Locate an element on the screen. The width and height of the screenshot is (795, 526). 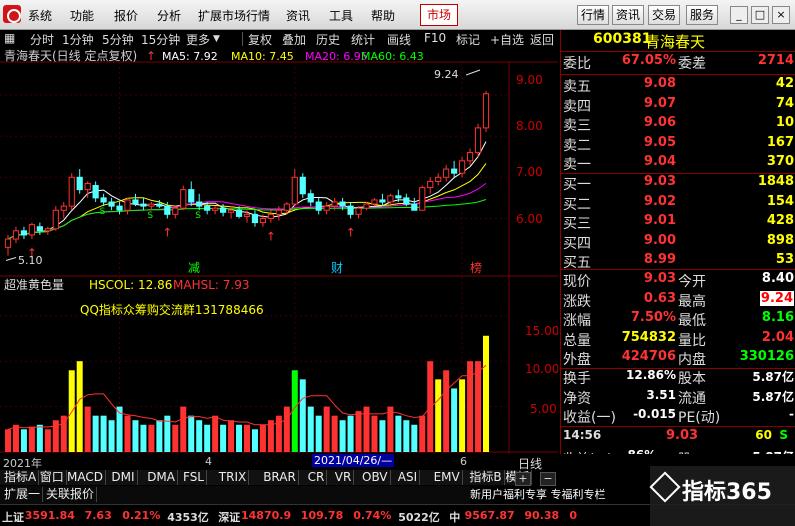
btn-jiaoyi: 交易 is located at coordinates (664, 15).